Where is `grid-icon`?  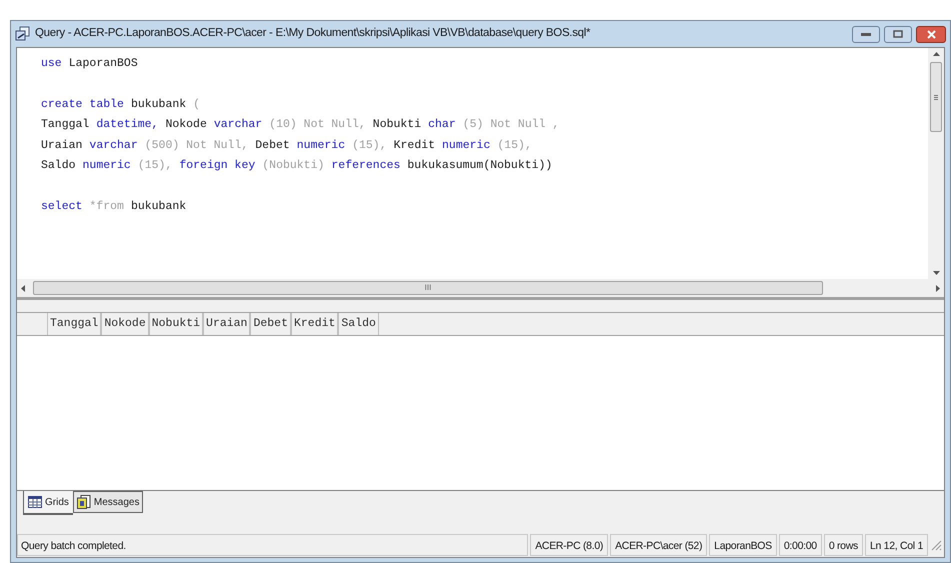 grid-icon is located at coordinates (35, 502).